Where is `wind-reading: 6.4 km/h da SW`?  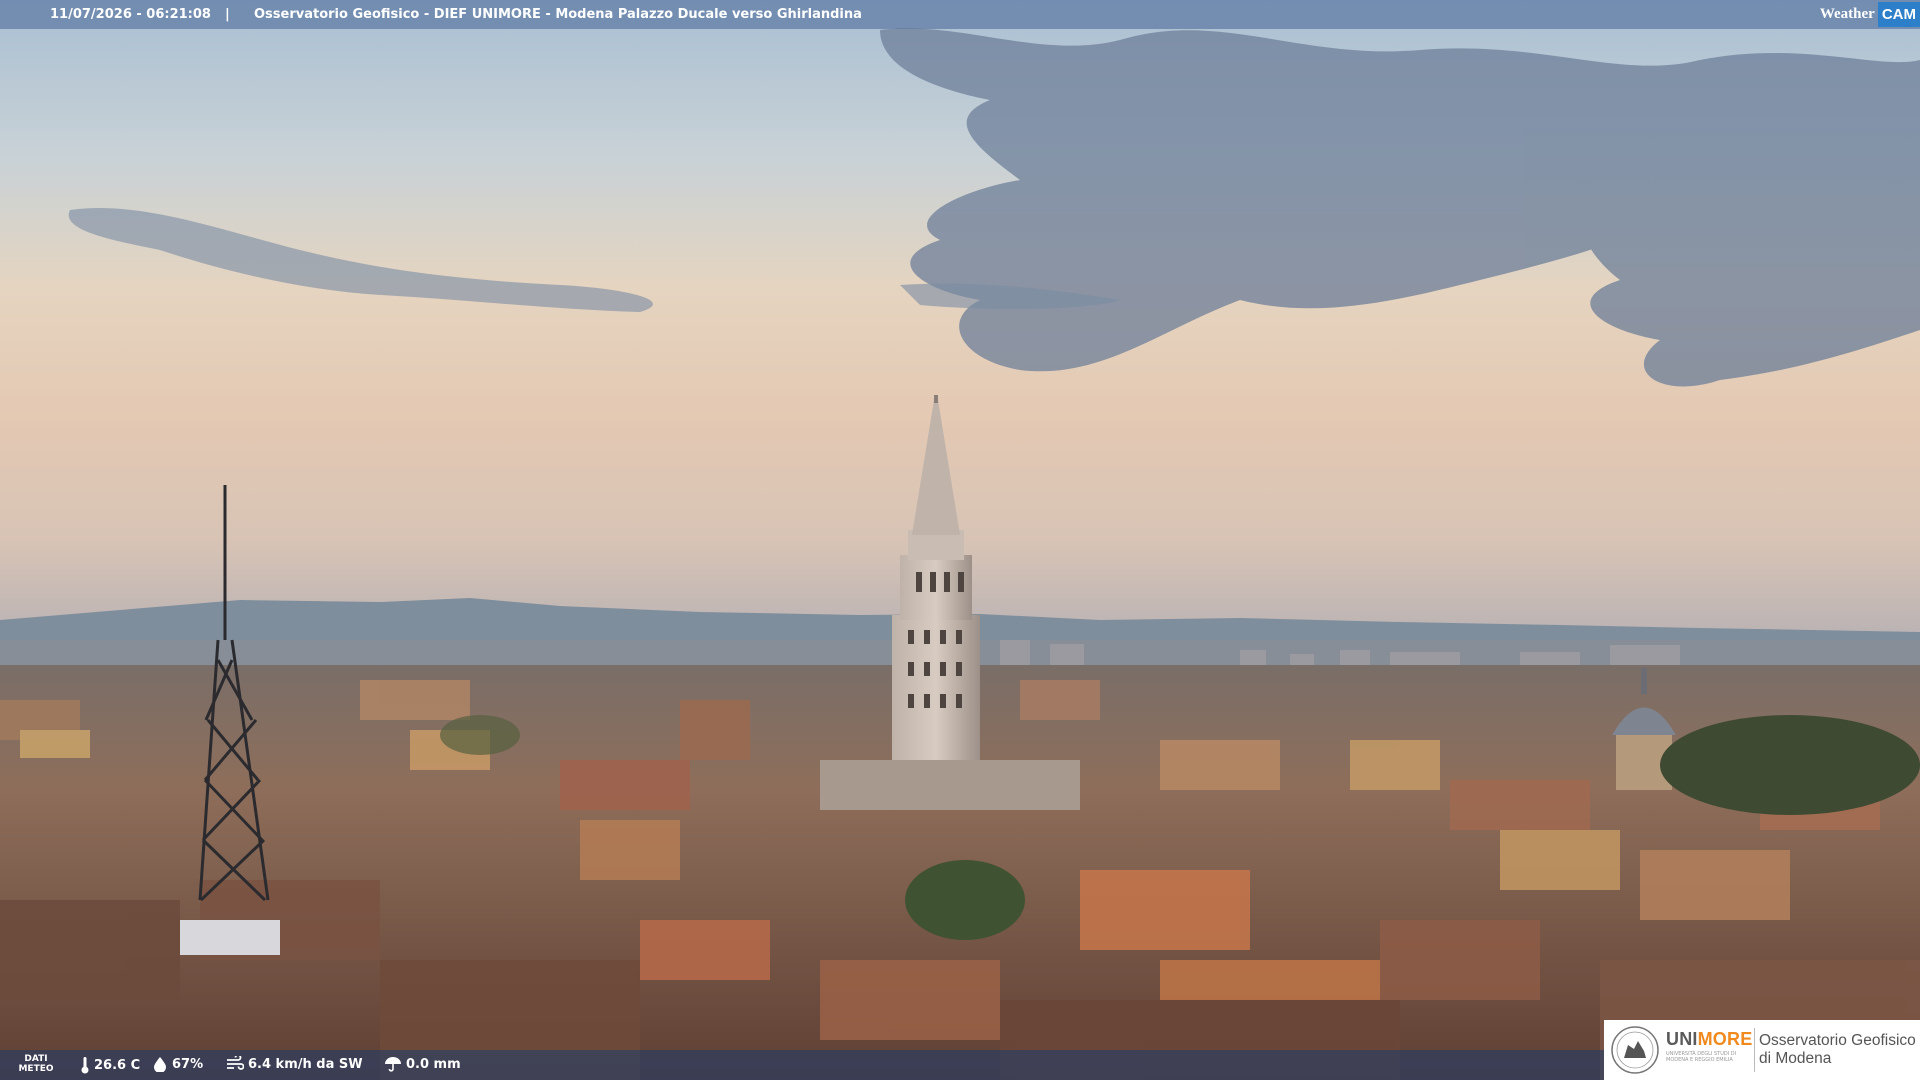
wind-reading: 6.4 km/h da SW is located at coordinates (294, 1064).